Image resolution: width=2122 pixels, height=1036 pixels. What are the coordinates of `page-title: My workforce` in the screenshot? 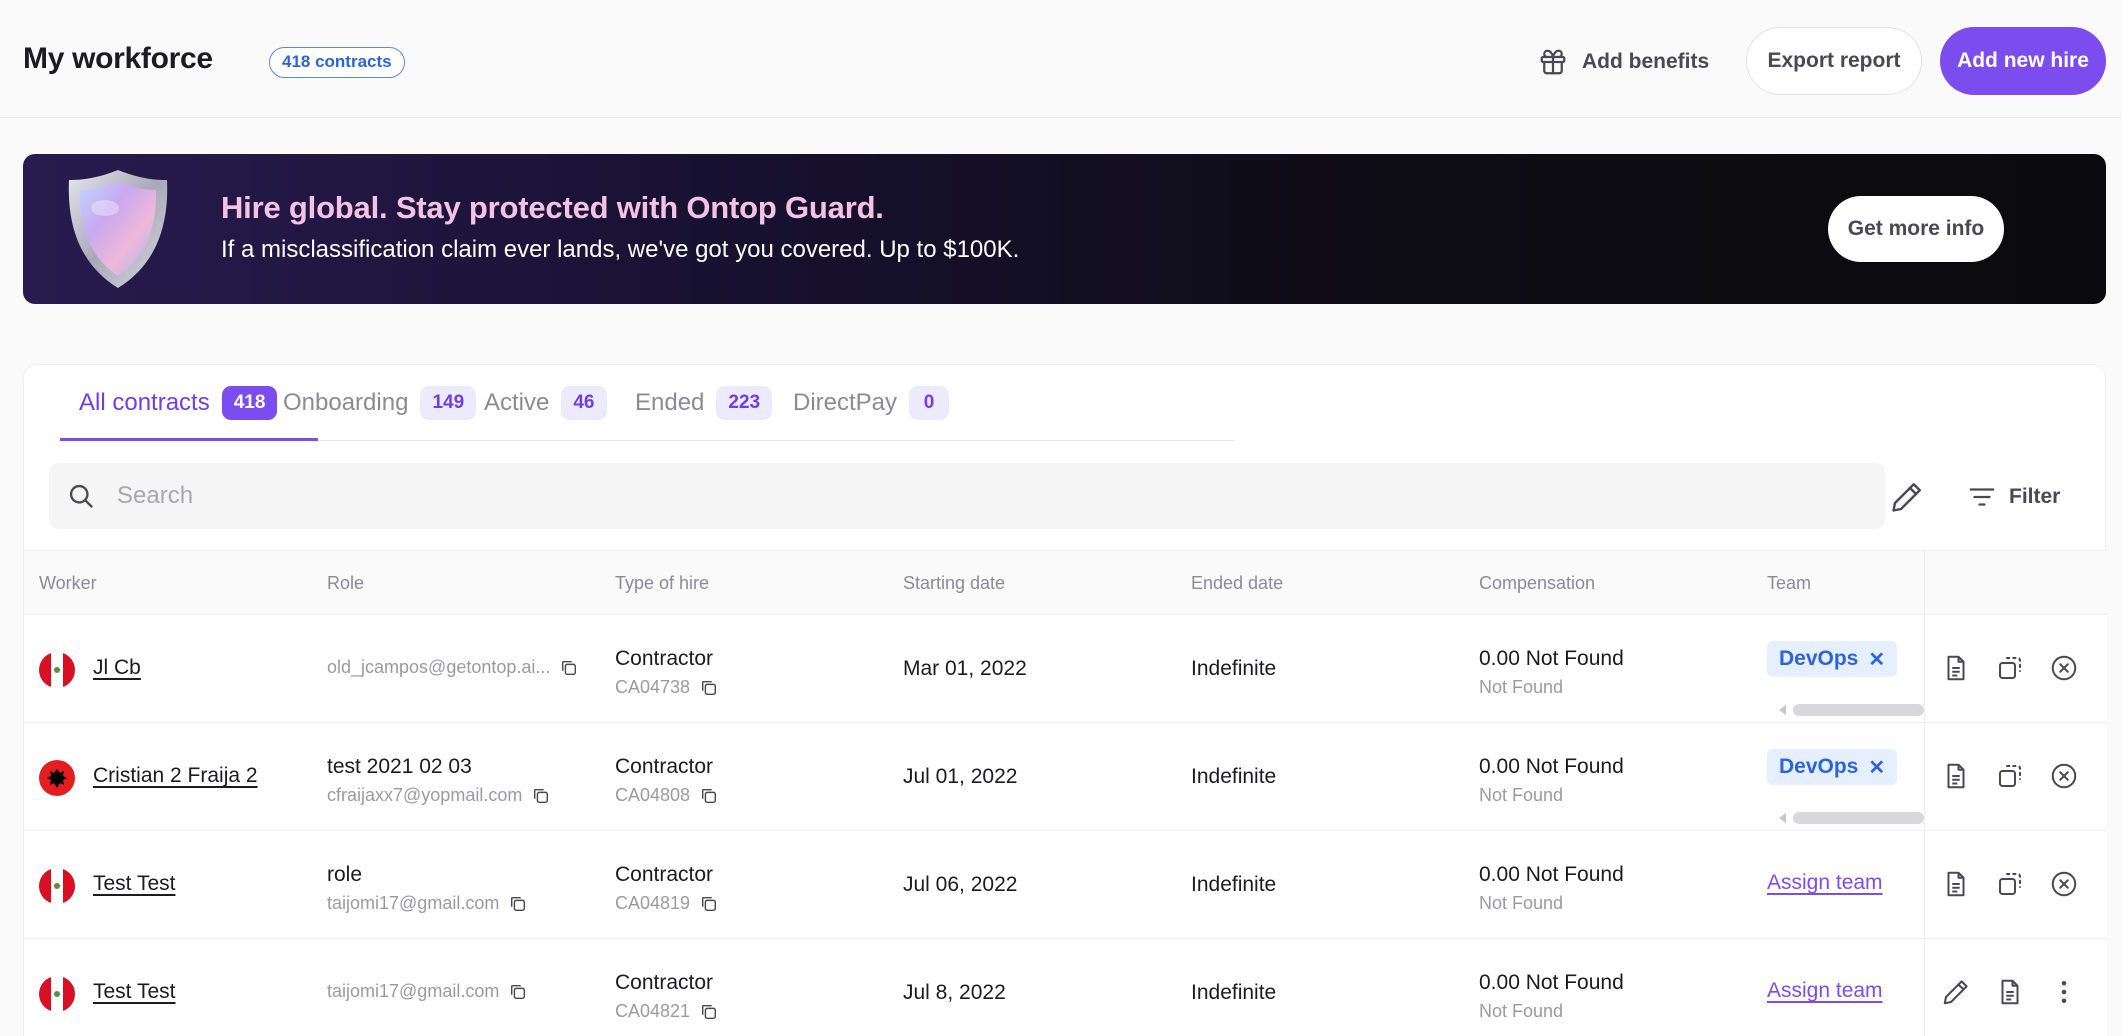 It's located at (118, 58).